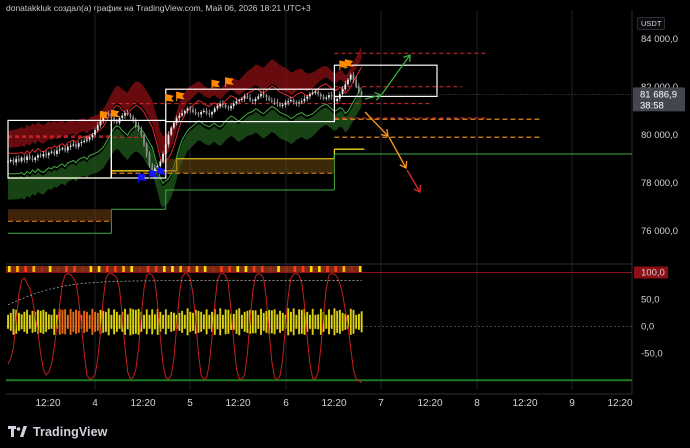 Image resolution: width=690 pixels, height=448 pixels. What do you see at coordinates (95, 403) in the screenshot?
I see `time-tick-label: 4` at bounding box center [95, 403].